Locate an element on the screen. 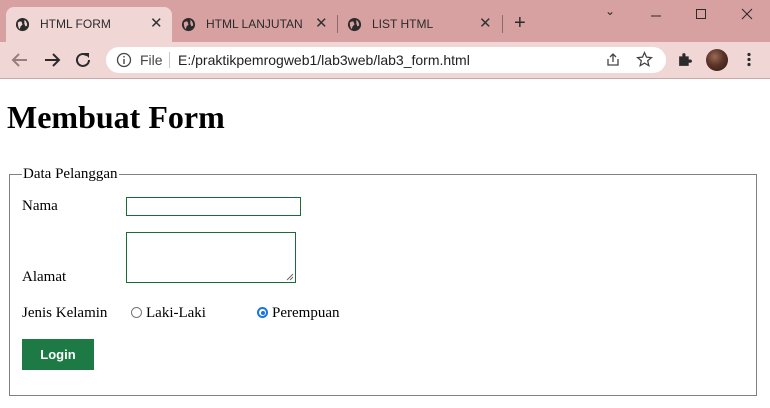  maximize-button is located at coordinates (701, 13).